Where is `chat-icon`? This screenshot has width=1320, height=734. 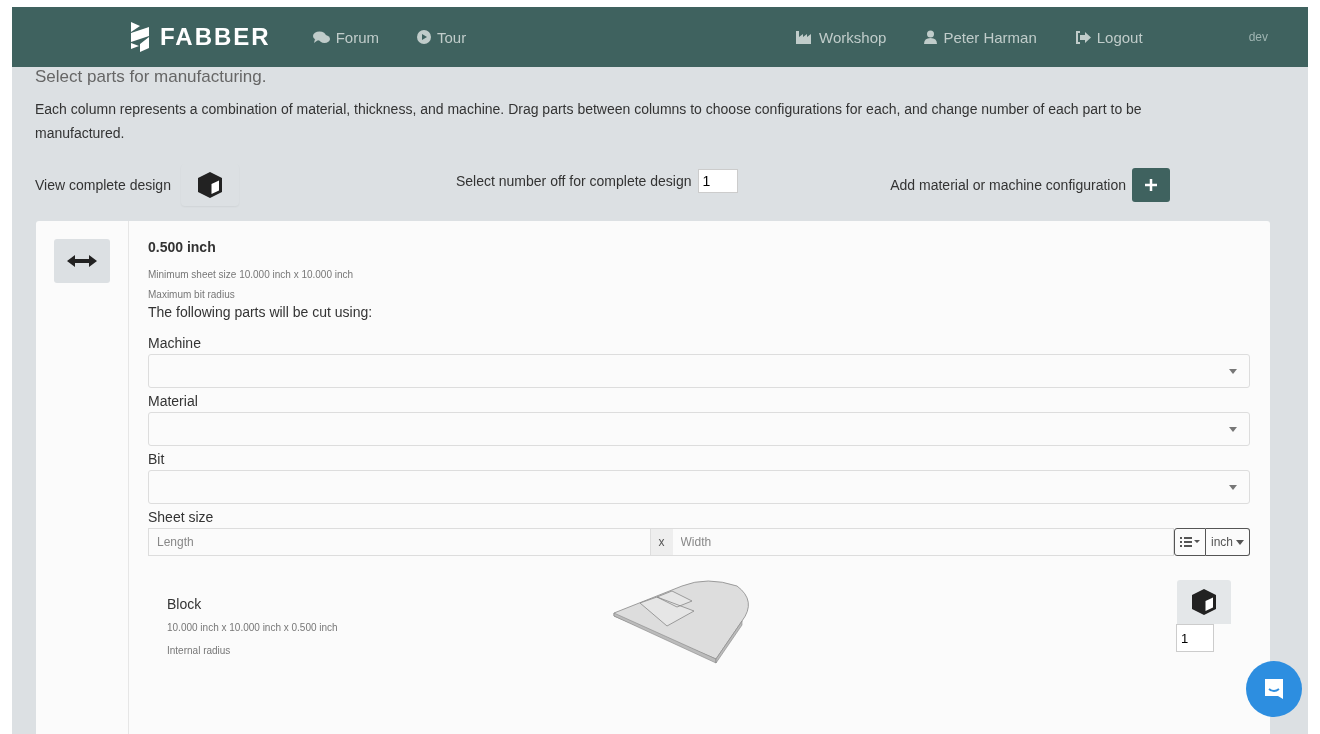
chat-icon is located at coordinates (321, 37).